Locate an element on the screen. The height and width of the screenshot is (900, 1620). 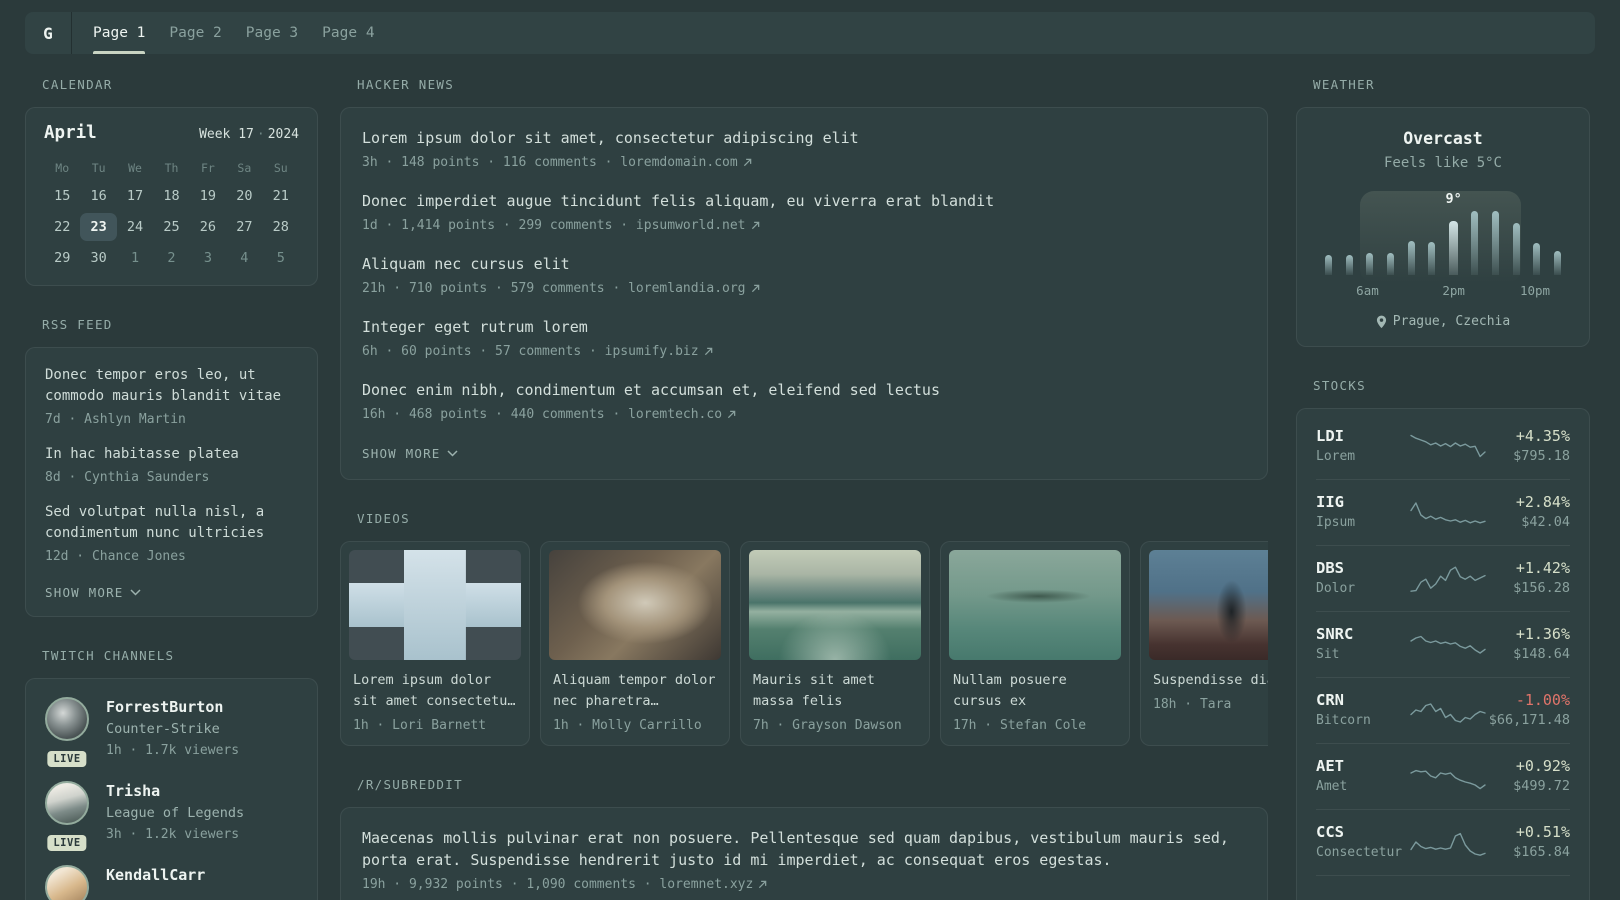
video-title: Suspendisse diam is located at coordinates (1210, 680).